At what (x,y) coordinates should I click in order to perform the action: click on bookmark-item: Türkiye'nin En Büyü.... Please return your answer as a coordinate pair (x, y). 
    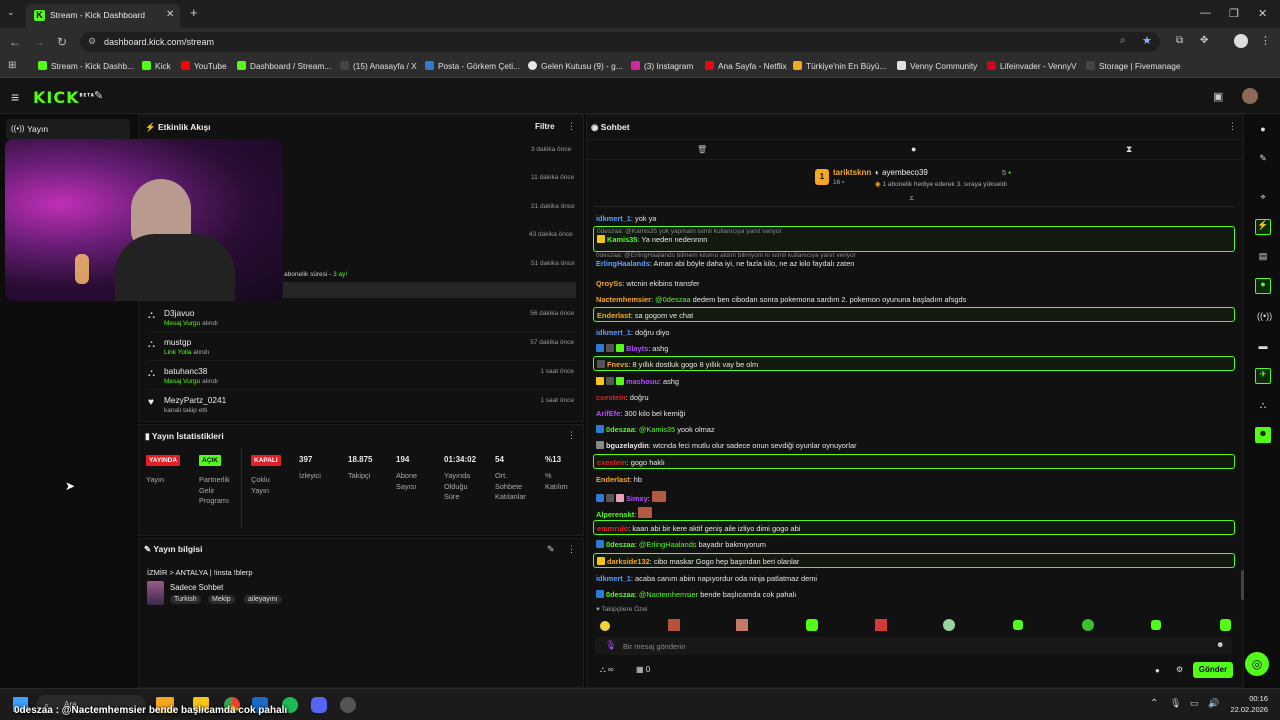
    Looking at the image, I should click on (839, 66).